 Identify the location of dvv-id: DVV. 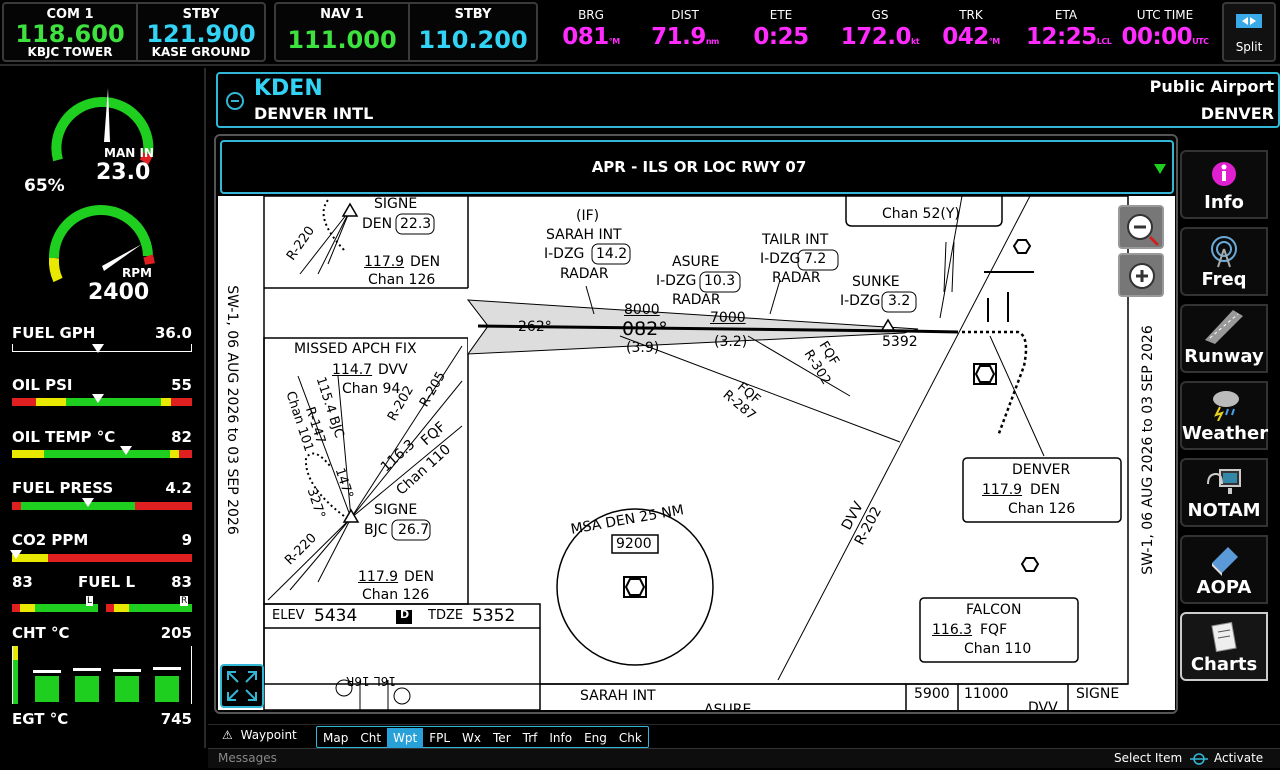
(393, 370).